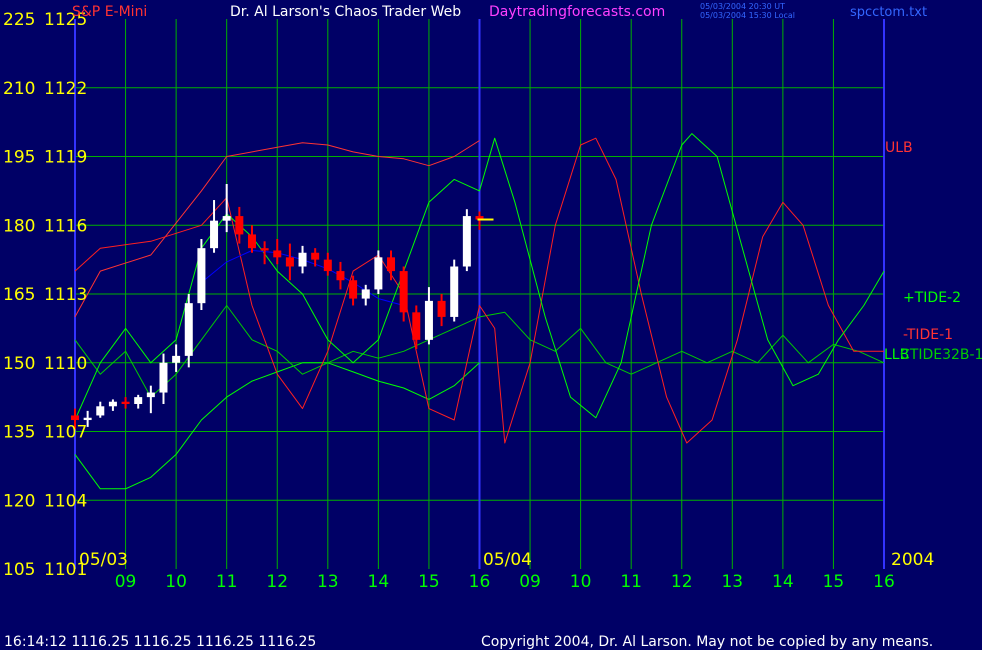  Describe the element at coordinates (19, 20) in the screenshot. I see `left-axis-label: 225` at that location.